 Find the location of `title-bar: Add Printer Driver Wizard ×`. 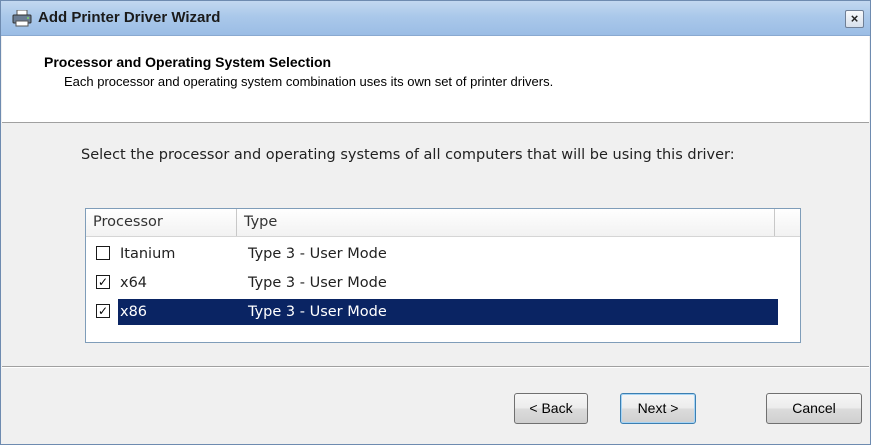

title-bar: Add Printer Driver Wizard × is located at coordinates (435, 18).